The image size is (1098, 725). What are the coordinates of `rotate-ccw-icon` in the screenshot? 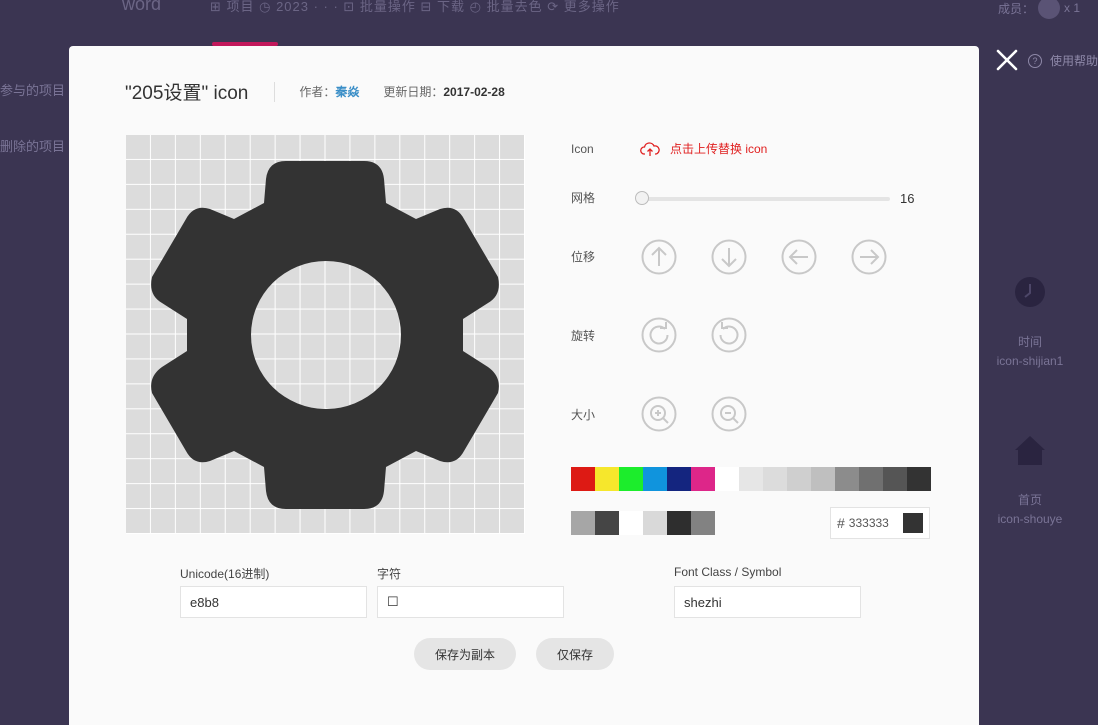 It's located at (729, 335).